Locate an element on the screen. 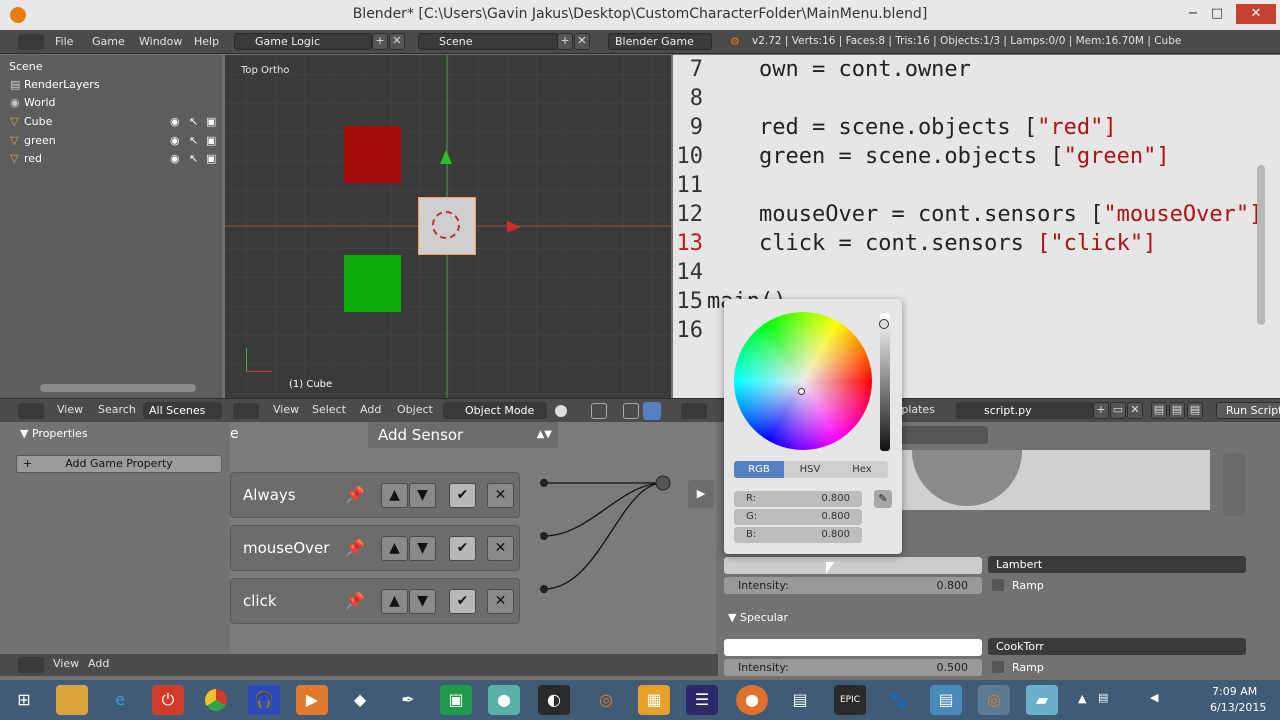 The width and height of the screenshot is (1280, 720). render-engine-dropdown: Blender Game is located at coordinates (660, 41).